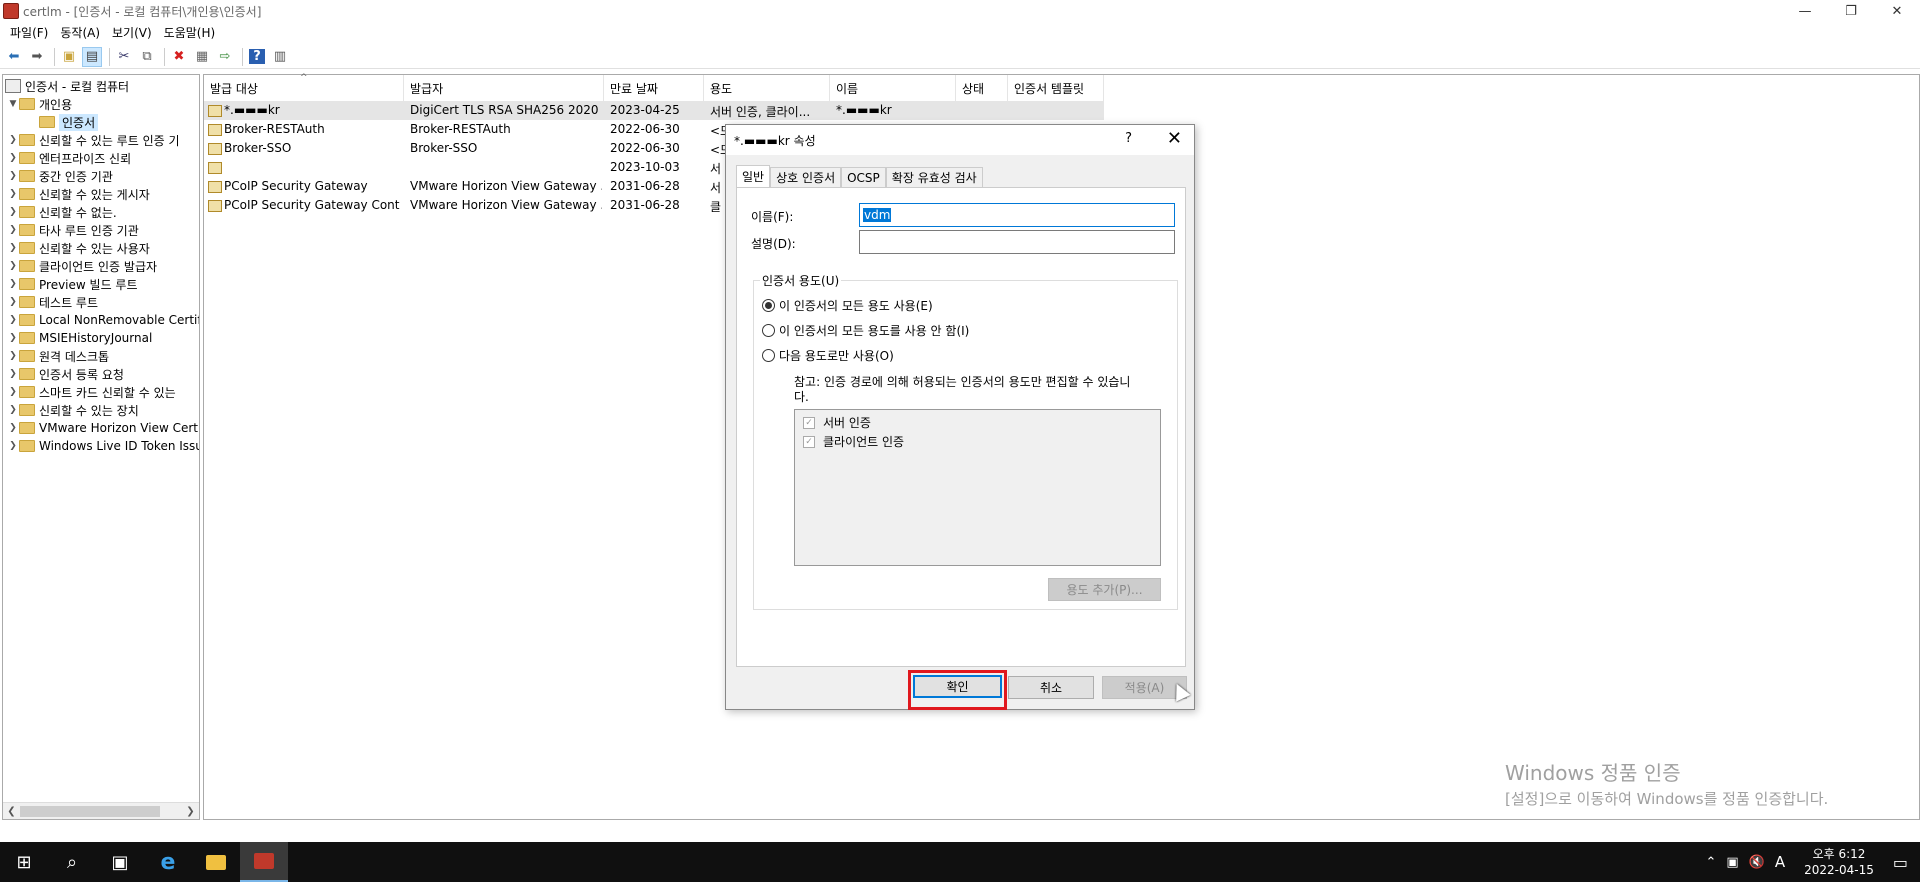 Image resolution: width=1920 pixels, height=882 pixels. Describe the element at coordinates (1805, 11) in the screenshot. I see `minimize-button: —` at that location.